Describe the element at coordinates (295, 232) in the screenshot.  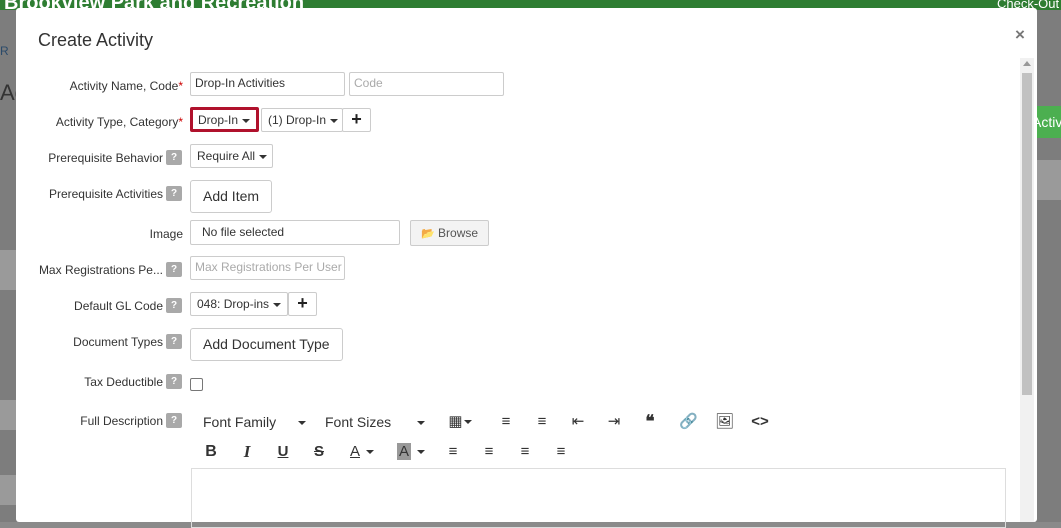
I see `image-file-input: No file selected` at that location.